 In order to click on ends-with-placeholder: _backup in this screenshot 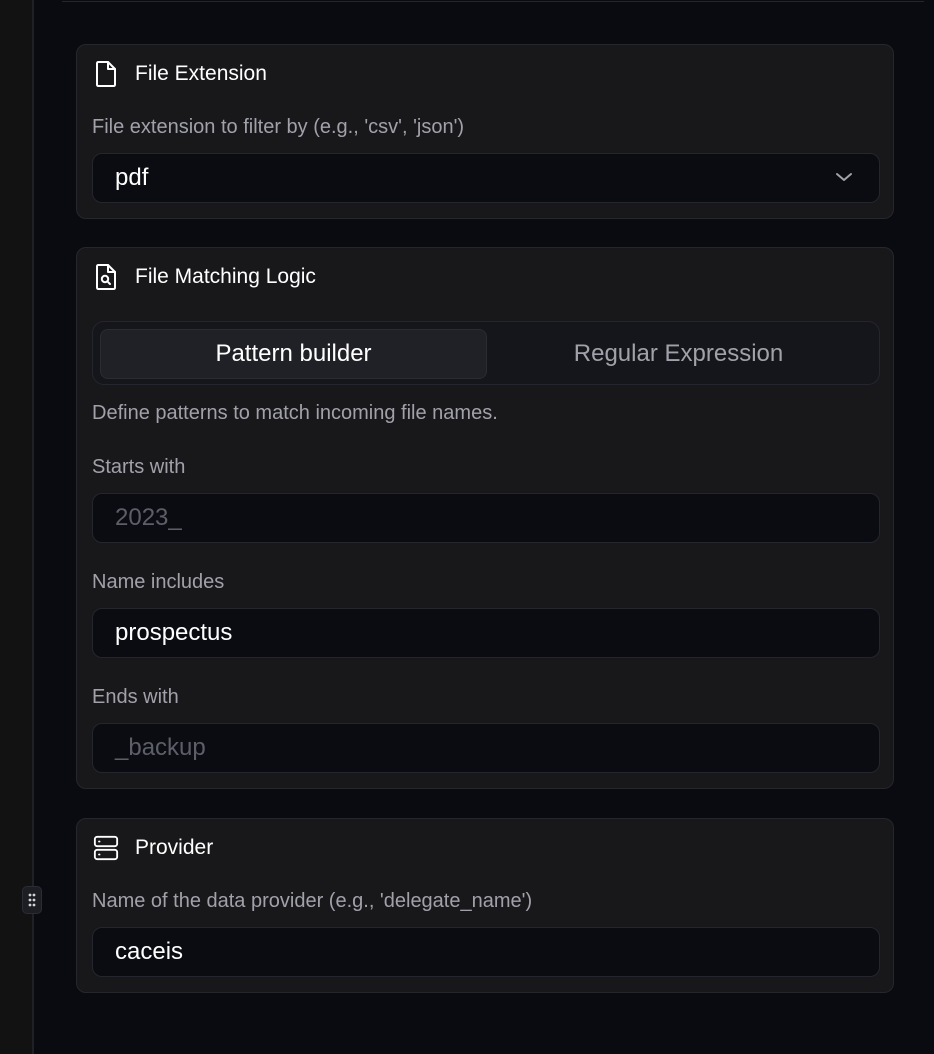, I will do `click(160, 747)`.